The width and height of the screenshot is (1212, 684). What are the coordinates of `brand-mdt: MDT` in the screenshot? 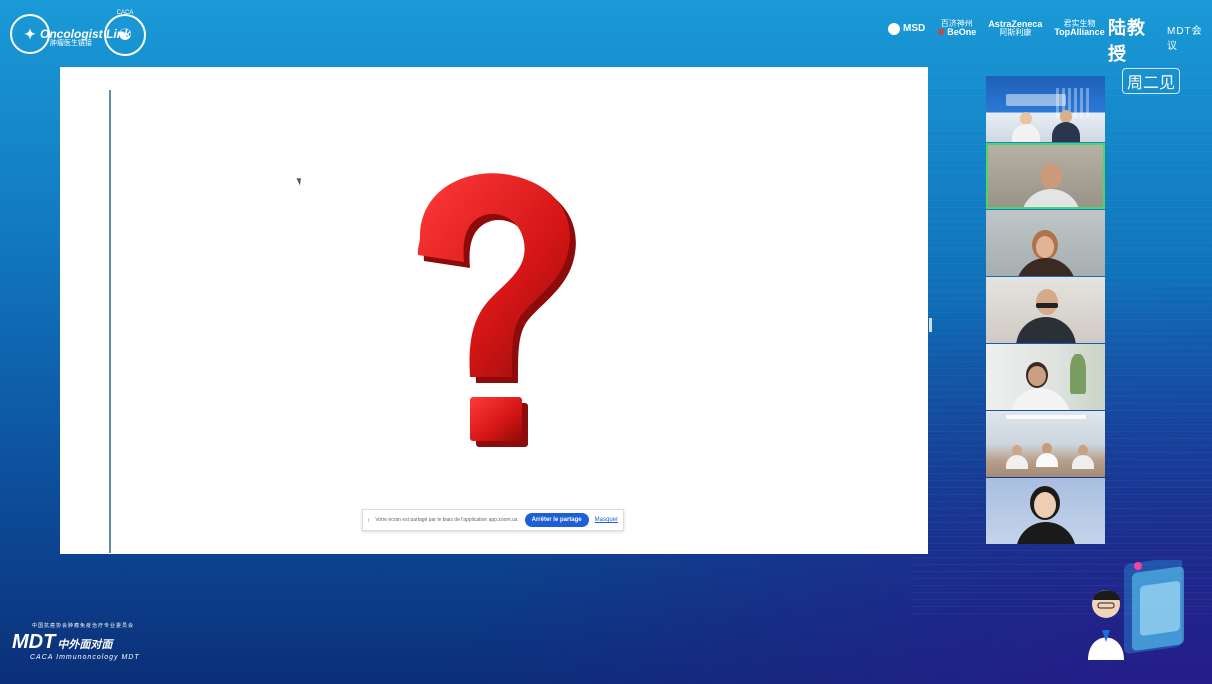 It's located at (34, 642).